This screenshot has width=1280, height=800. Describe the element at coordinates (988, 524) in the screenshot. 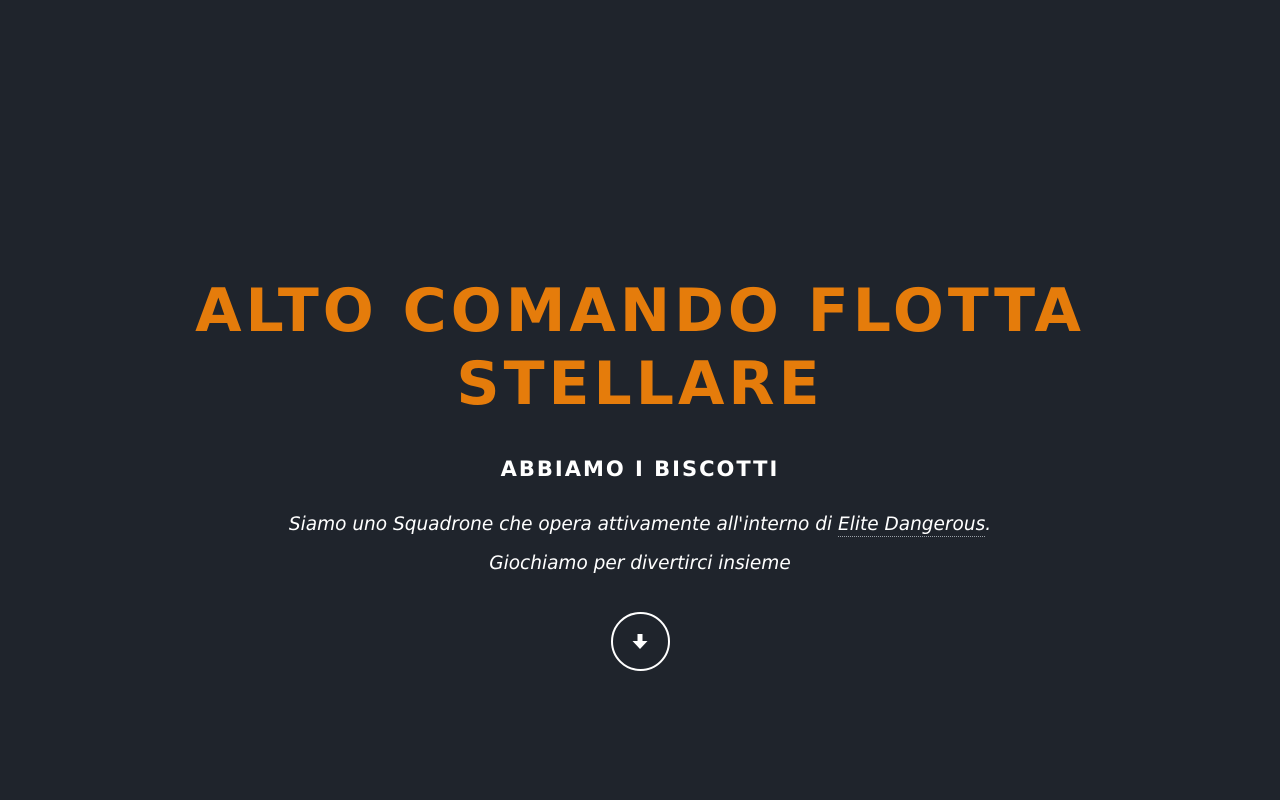

I see `hero-description-period: .` at that location.